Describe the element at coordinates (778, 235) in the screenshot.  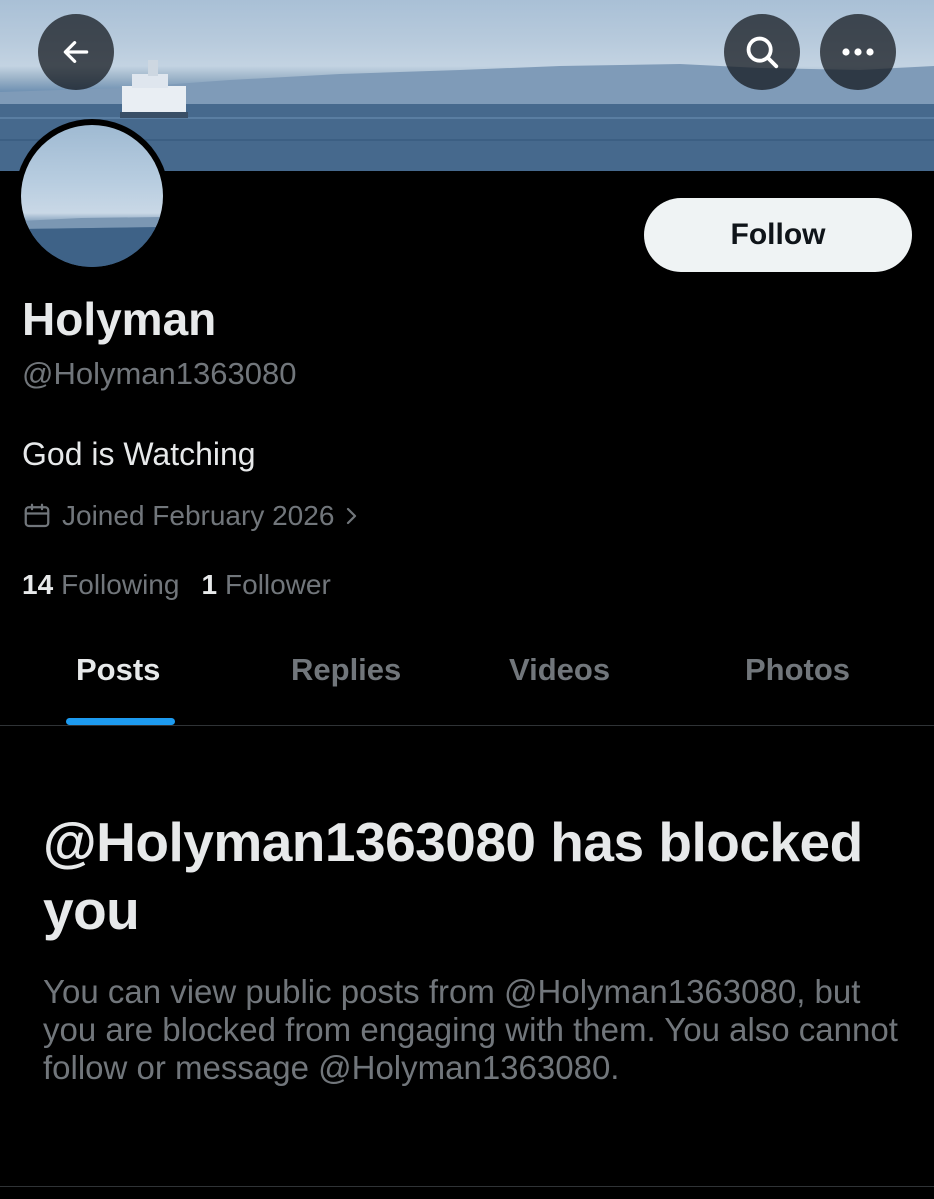
I see `follow-button: Follow` at that location.